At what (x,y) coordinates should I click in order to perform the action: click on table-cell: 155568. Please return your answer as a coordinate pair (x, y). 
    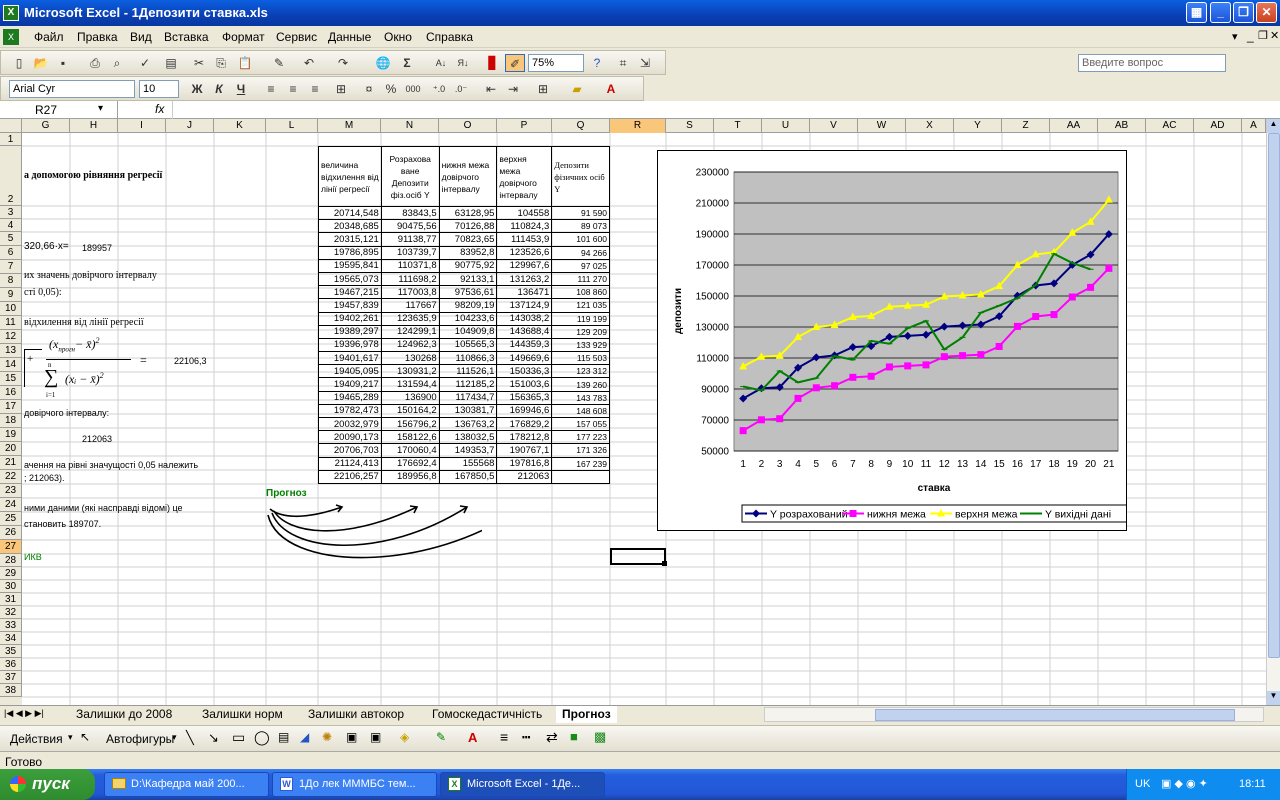
    Looking at the image, I should click on (468, 463).